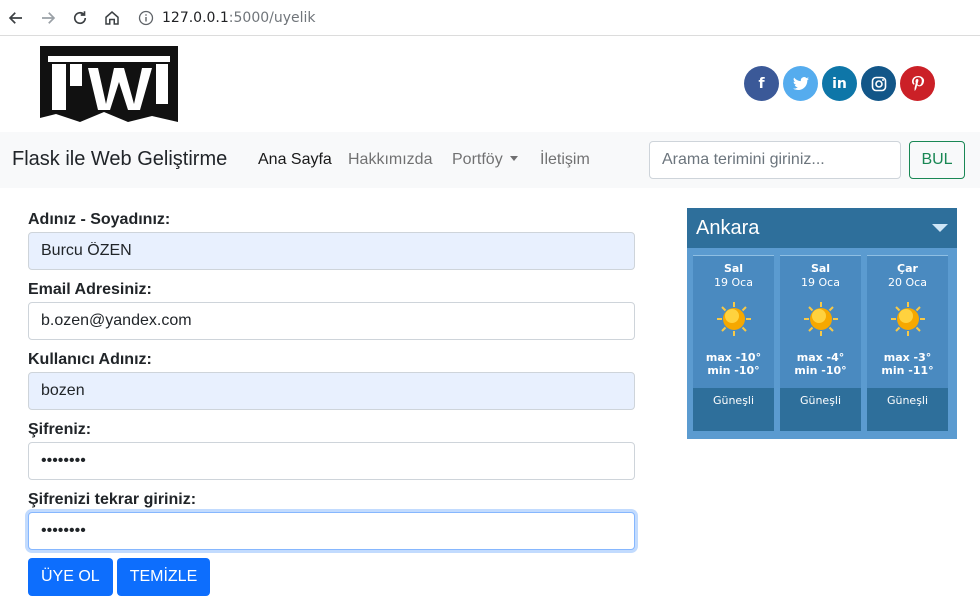 The width and height of the screenshot is (980, 614). I want to click on nav-item-about: Hakkımızda, so click(390, 160).